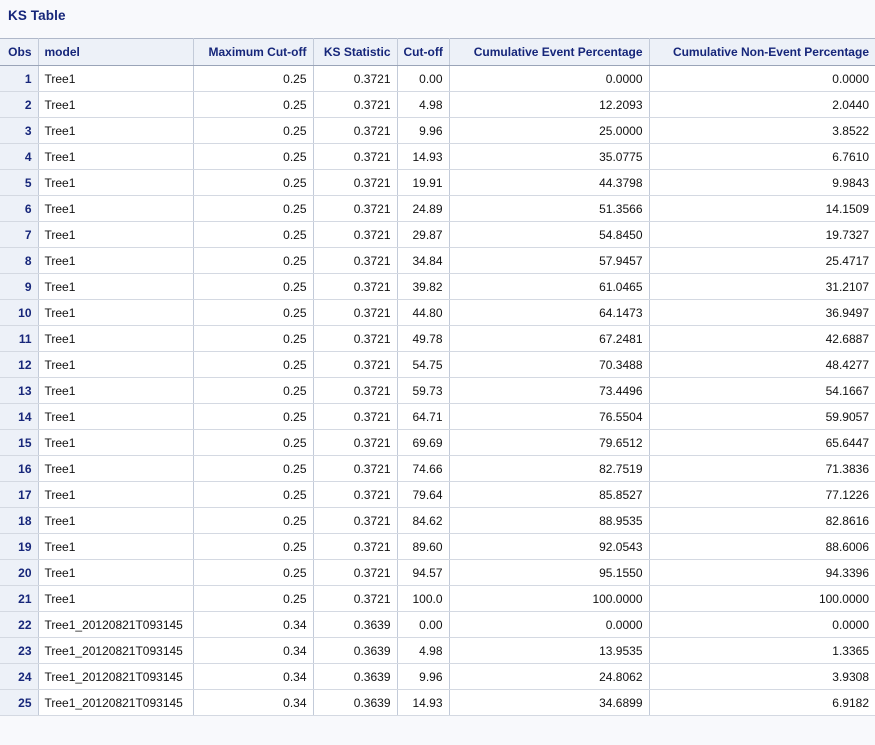  I want to click on cell-cep: 44.3798, so click(549, 182).